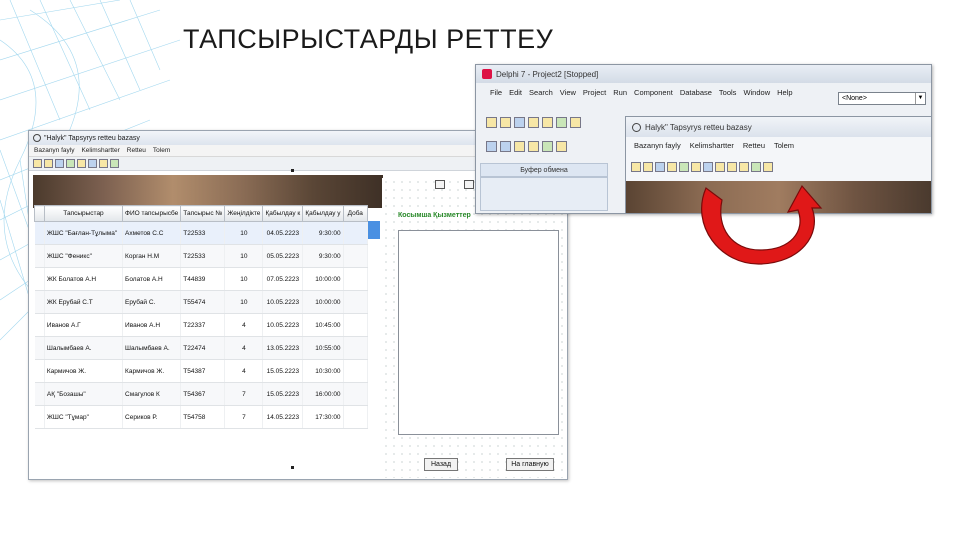 The image size is (960, 540). I want to click on back-button: Назад, so click(441, 464).